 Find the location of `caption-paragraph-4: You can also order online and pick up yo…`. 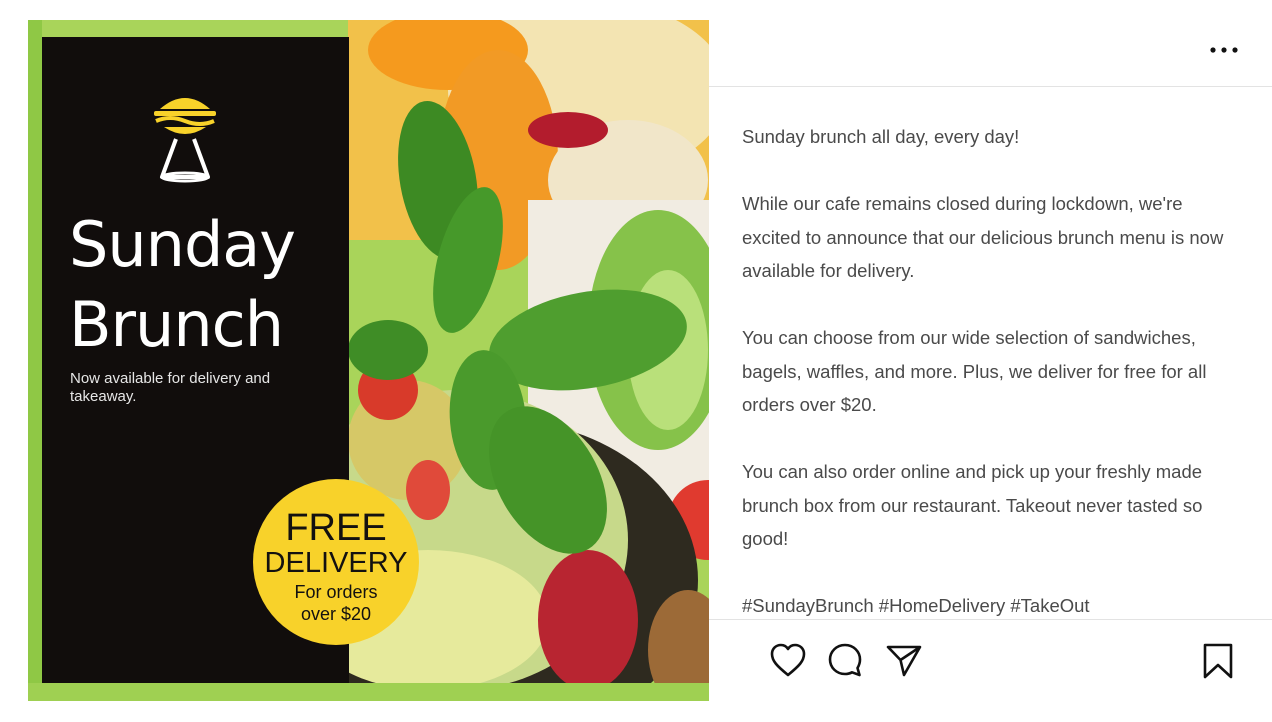

caption-paragraph-4: You can also order online and pick up yo… is located at coordinates (972, 505).